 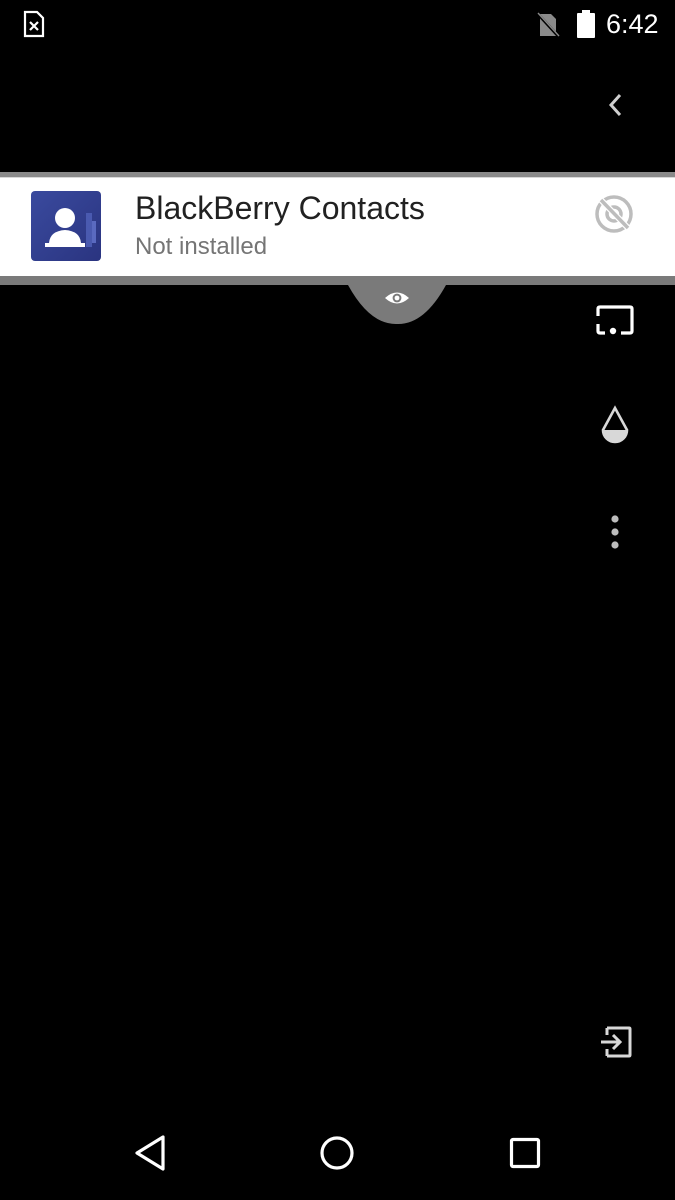 I want to click on recents-square-icon, so click(x=525, y=1155).